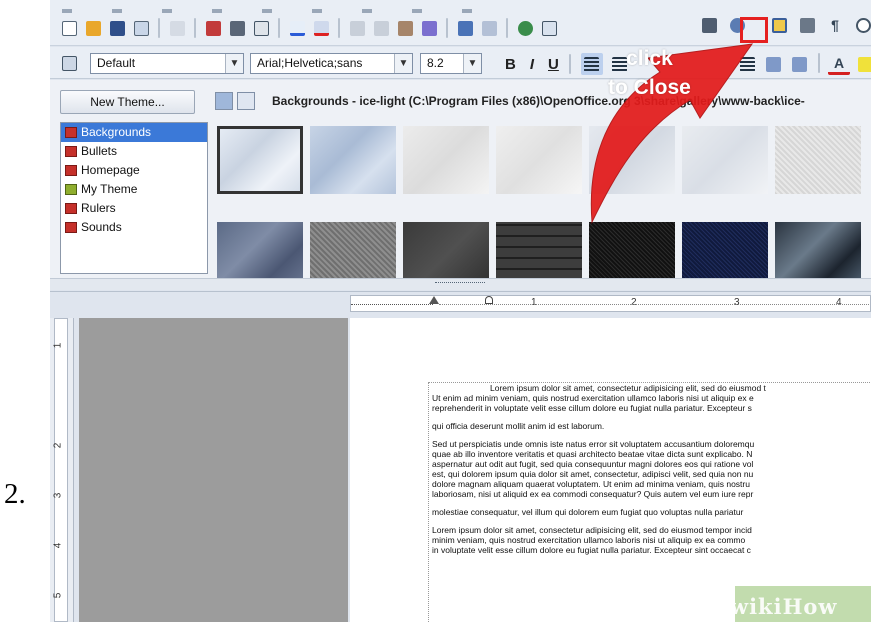 The height and width of the screenshot is (622, 871). What do you see at coordinates (632, 160) in the screenshot?
I see `gallery-tile-snow` at bounding box center [632, 160].